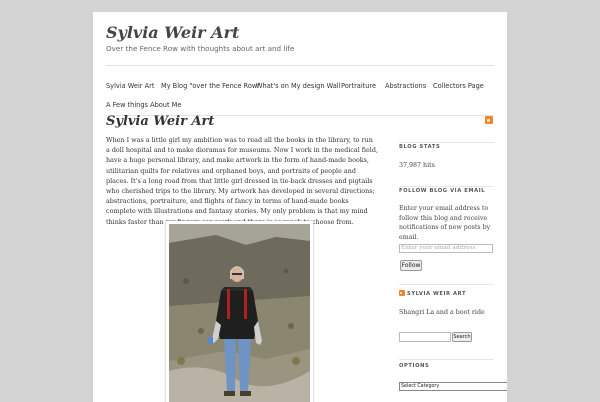 The width and height of the screenshot is (600, 402). I want to click on options-title: OPTIONS, so click(414, 366).